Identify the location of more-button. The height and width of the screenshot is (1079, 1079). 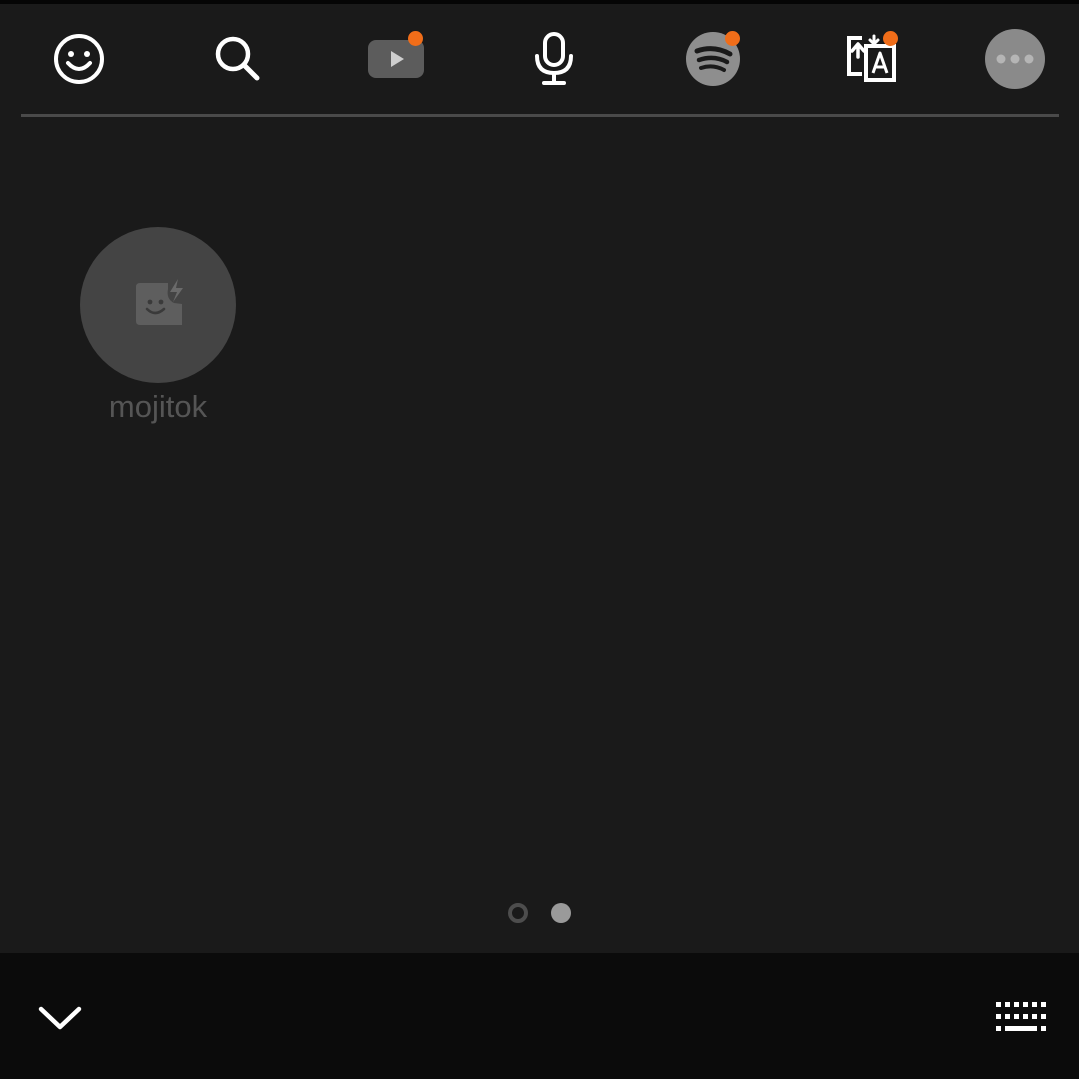
(1015, 59).